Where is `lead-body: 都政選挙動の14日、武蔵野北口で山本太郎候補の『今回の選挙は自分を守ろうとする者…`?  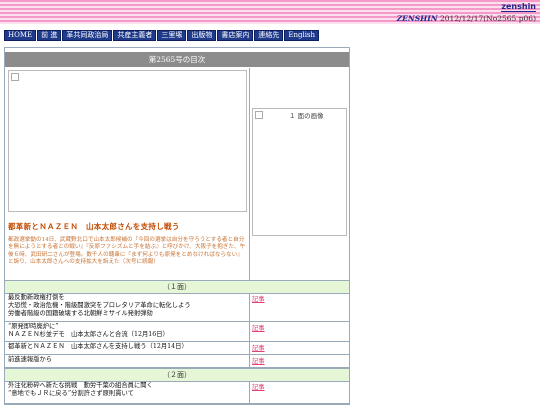
lead-body: 都政選挙動の14日、武蔵野北口で山本太郎候補の『今回の選挙は自分を守ろうとする者… is located at coordinates (127, 251).